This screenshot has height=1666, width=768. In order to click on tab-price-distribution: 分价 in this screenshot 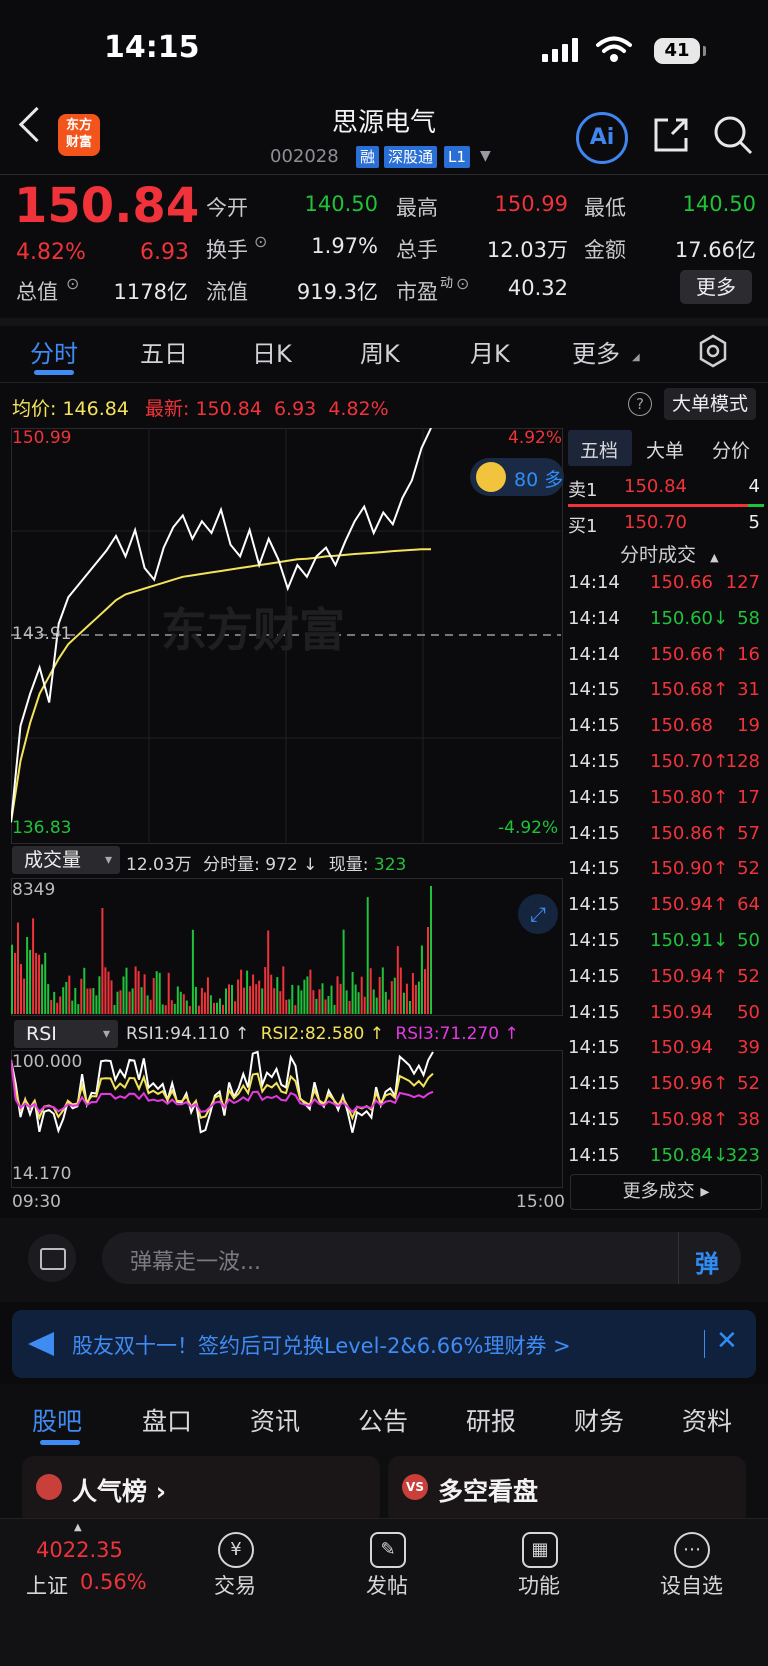, I will do `click(731, 449)`.